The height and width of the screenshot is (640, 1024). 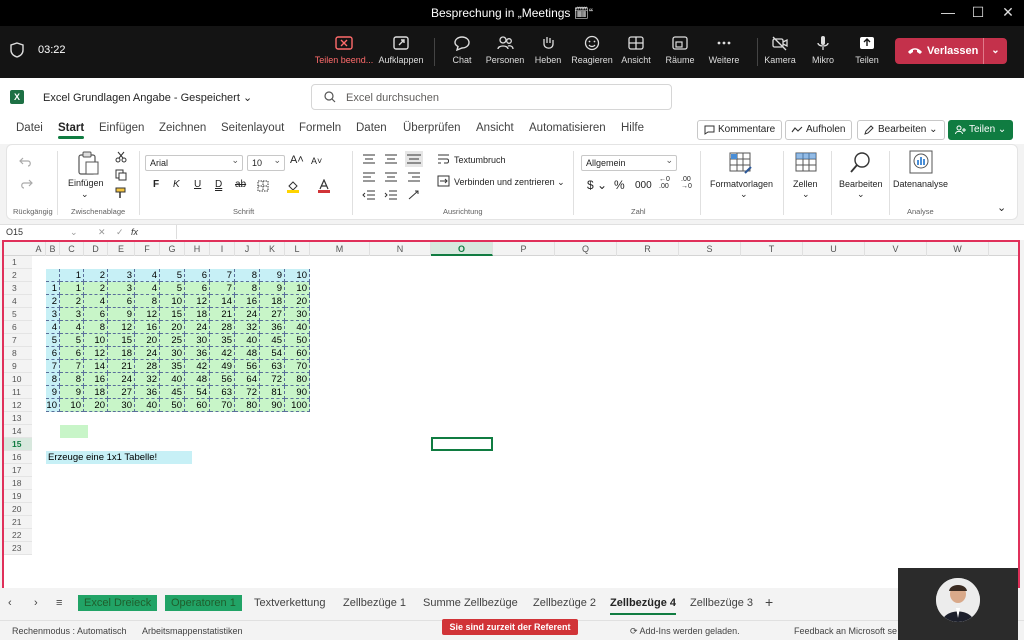 I want to click on align-left-icon, so click(x=369, y=177).